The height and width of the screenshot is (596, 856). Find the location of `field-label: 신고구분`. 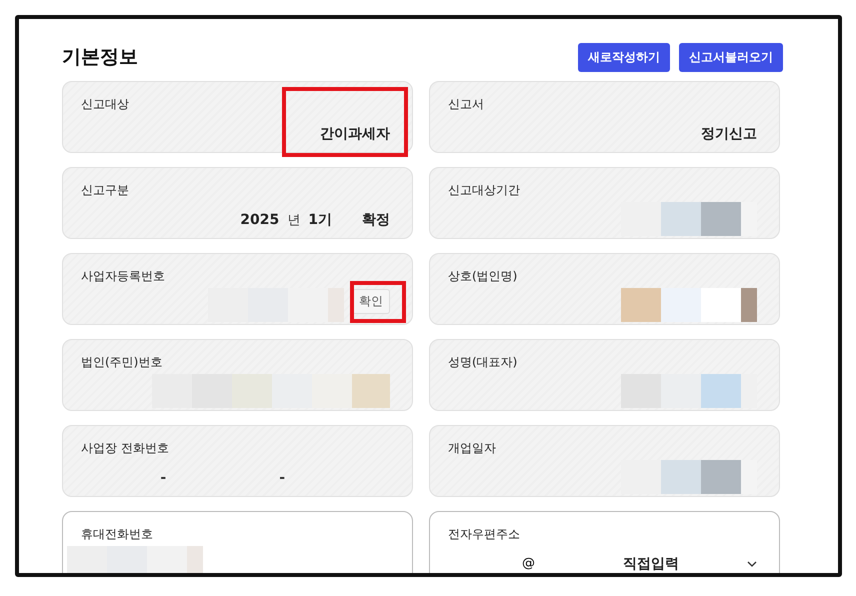

field-label: 신고구분 is located at coordinates (105, 190).